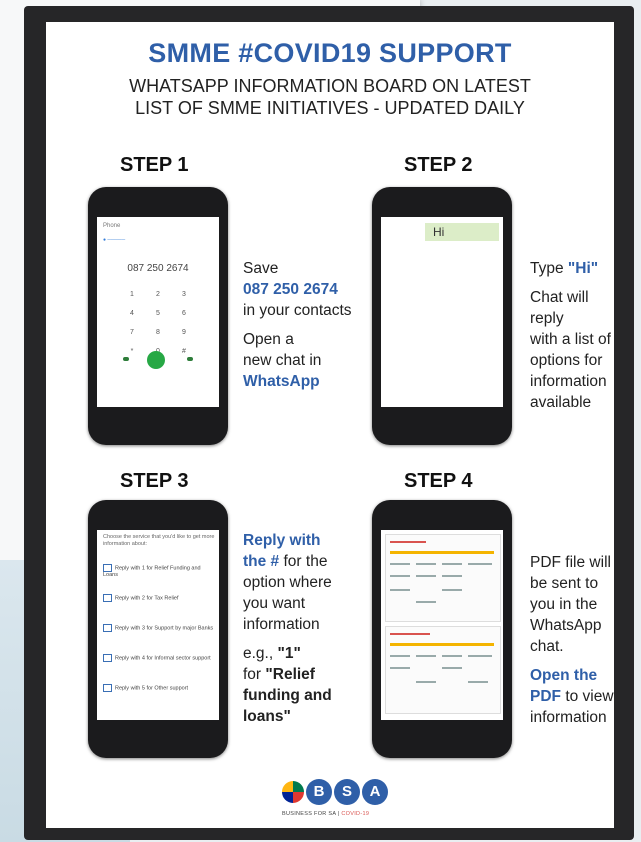  What do you see at coordinates (547, 268) in the screenshot?
I see `step-2-type: Type` at bounding box center [547, 268].